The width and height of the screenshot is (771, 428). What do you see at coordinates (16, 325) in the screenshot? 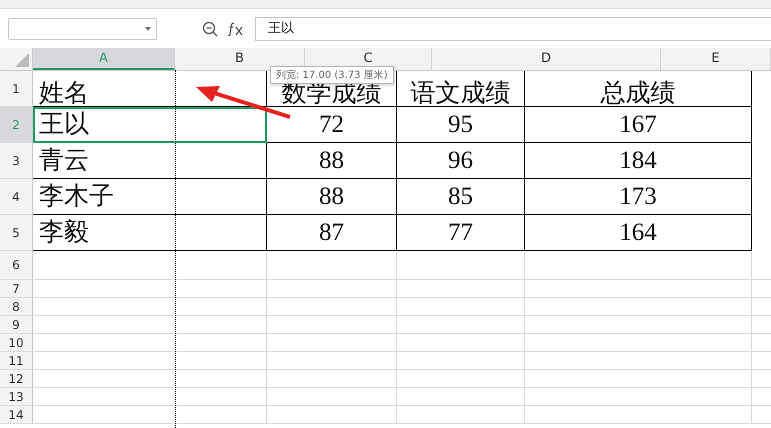
I see `row-header: 9` at bounding box center [16, 325].